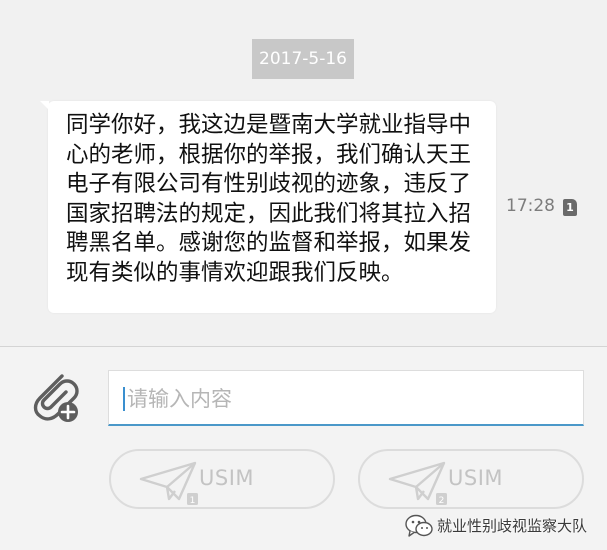 The width and height of the screenshot is (607, 550). Describe the element at coordinates (303, 59) in the screenshot. I see `date-separator: 2017-5-16` at that location.